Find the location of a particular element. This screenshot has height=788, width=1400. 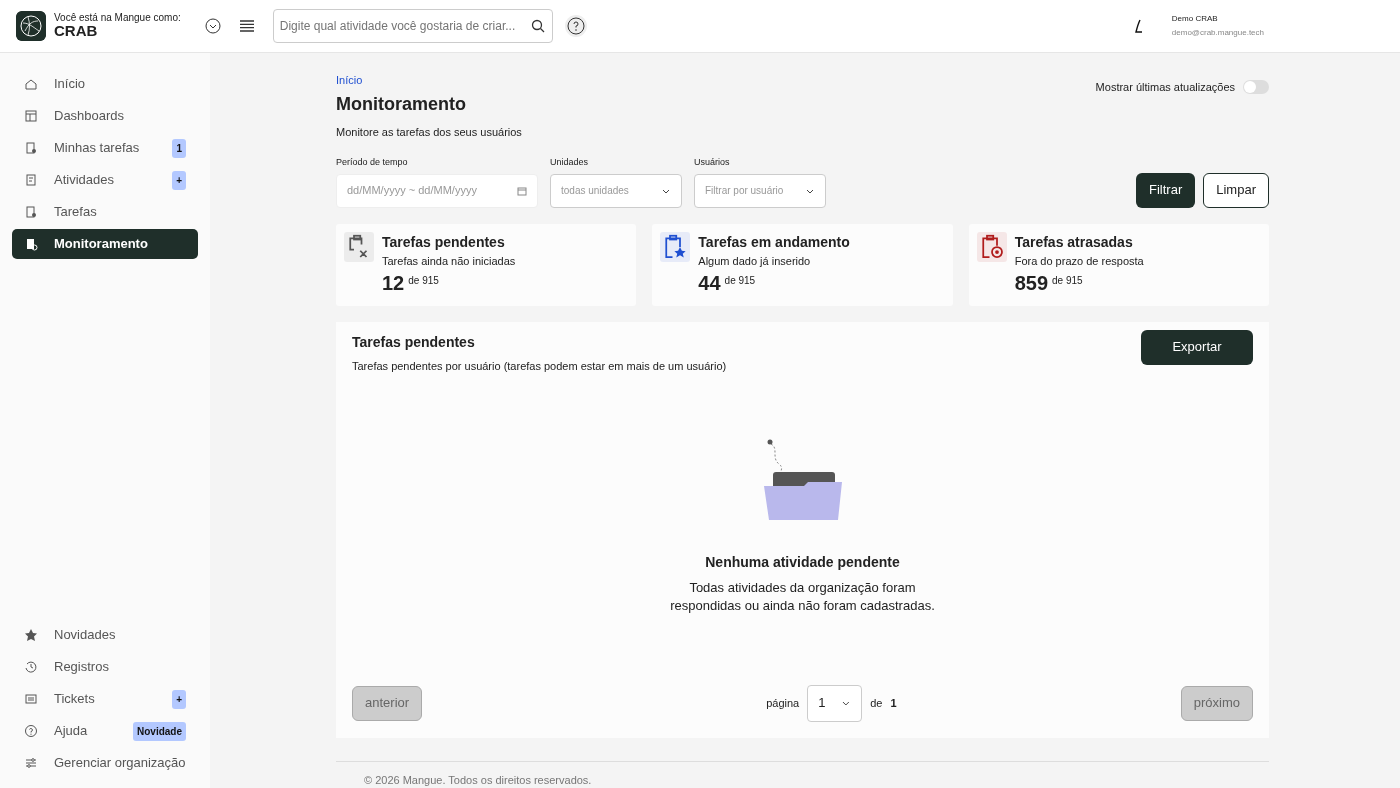

stat-value: 12 is located at coordinates (393, 283).